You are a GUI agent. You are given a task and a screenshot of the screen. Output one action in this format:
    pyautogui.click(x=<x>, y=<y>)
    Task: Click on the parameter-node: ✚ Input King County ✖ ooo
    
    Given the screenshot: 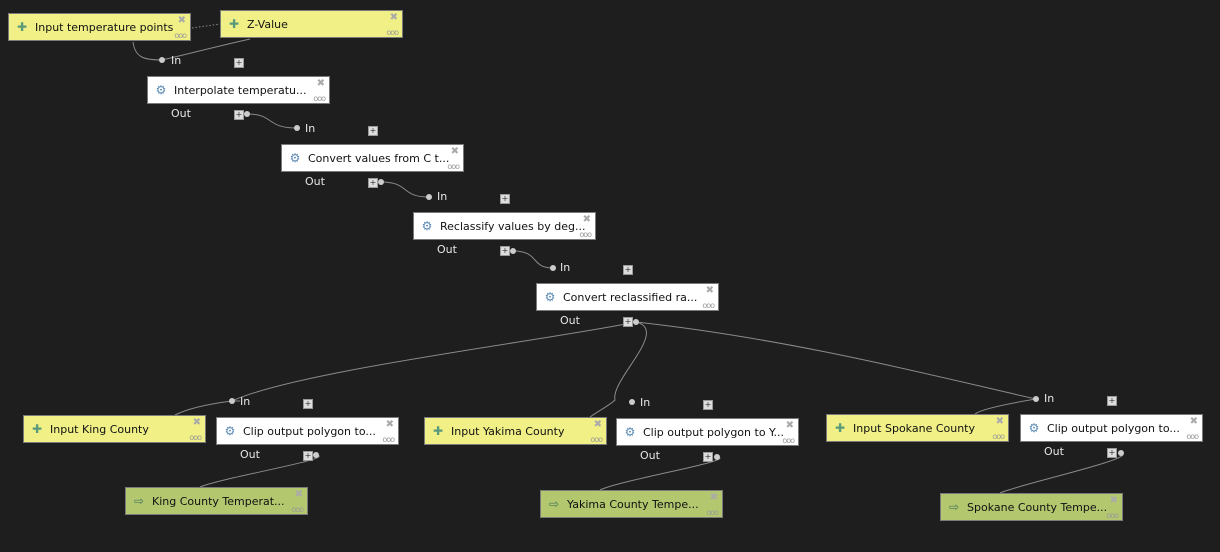 What is the action you would take?
    pyautogui.click(x=114, y=429)
    